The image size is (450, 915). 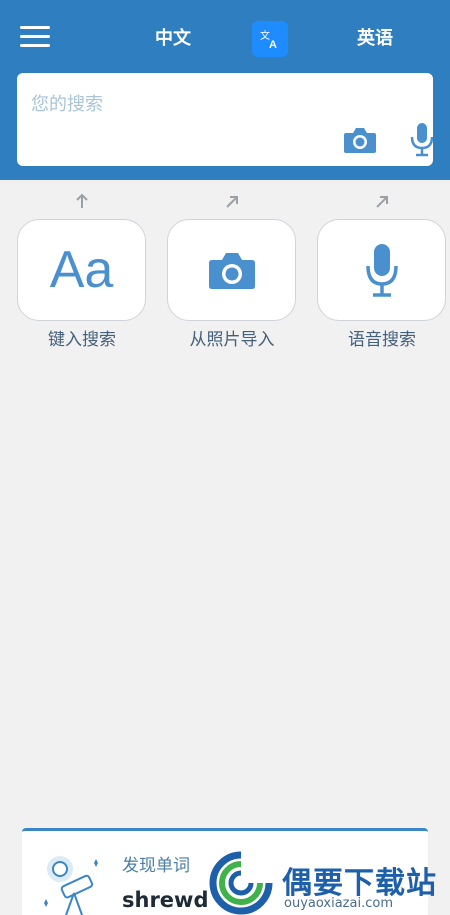 I want to click on source-language-selector: 中文, so click(x=173, y=39).